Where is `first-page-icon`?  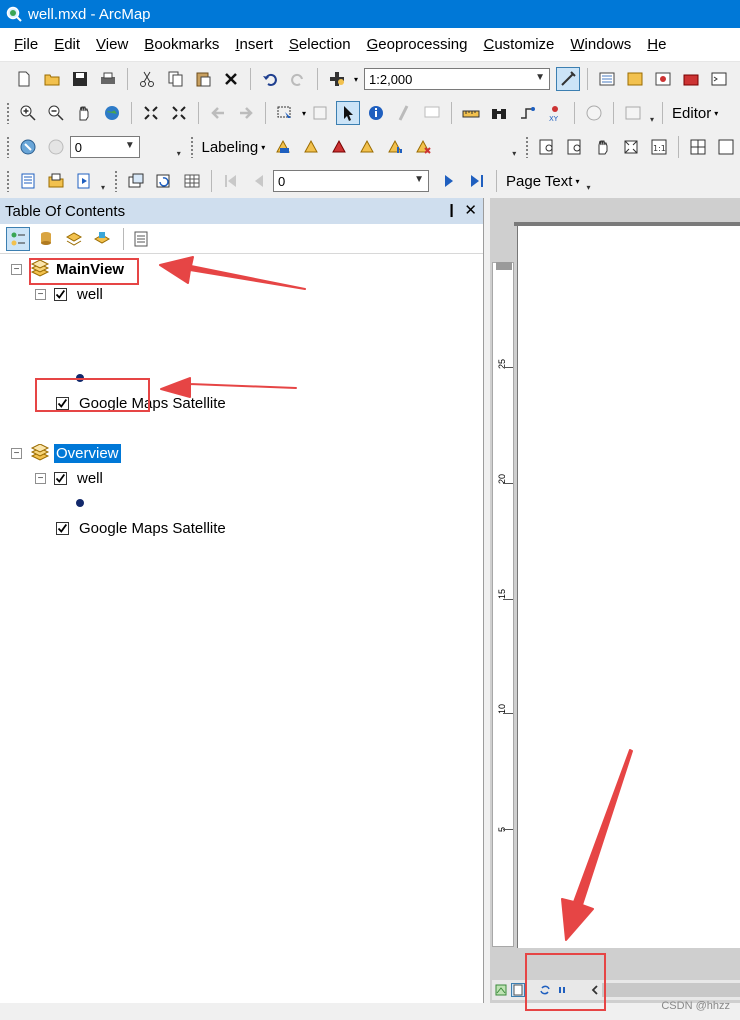 first-page-icon is located at coordinates (231, 181).